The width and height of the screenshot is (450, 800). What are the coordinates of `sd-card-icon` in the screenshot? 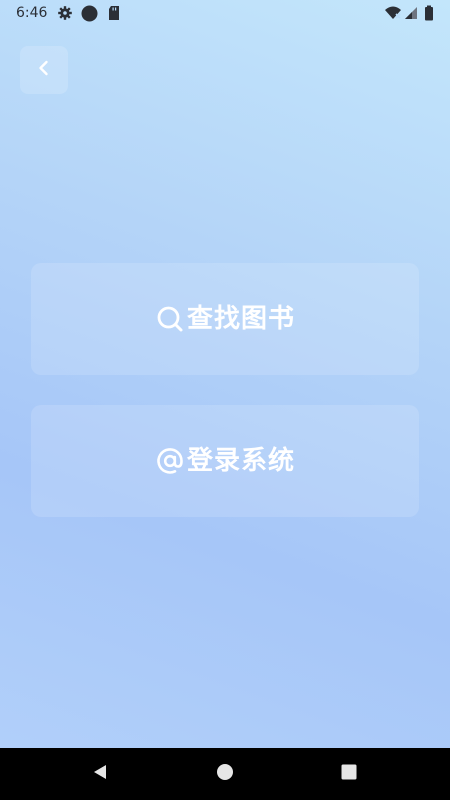 It's located at (115, 13).